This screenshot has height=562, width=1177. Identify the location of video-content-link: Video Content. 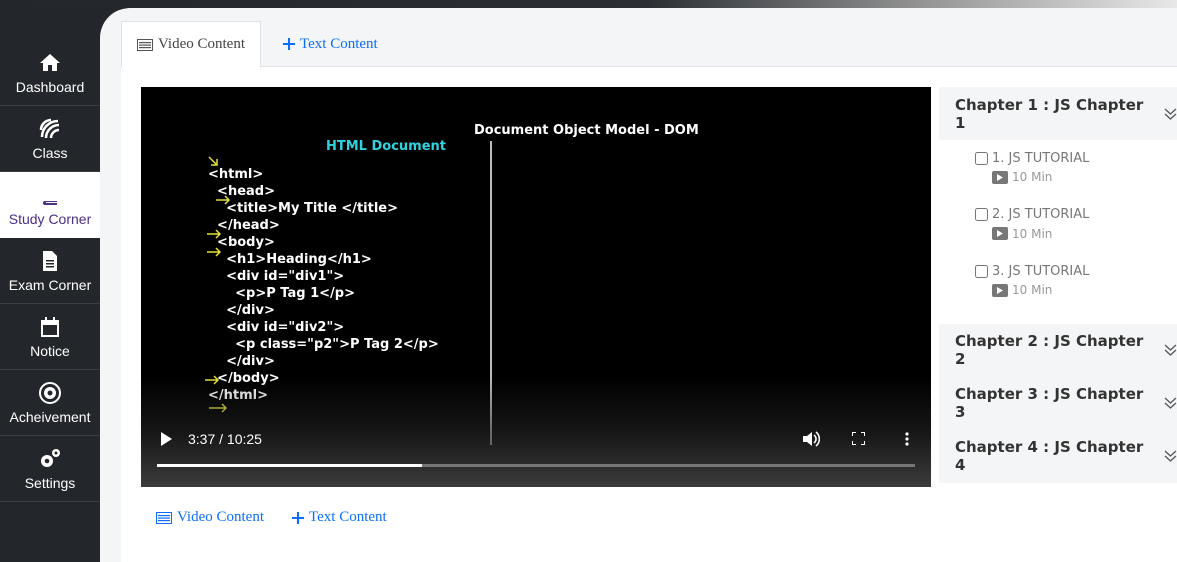
(210, 517).